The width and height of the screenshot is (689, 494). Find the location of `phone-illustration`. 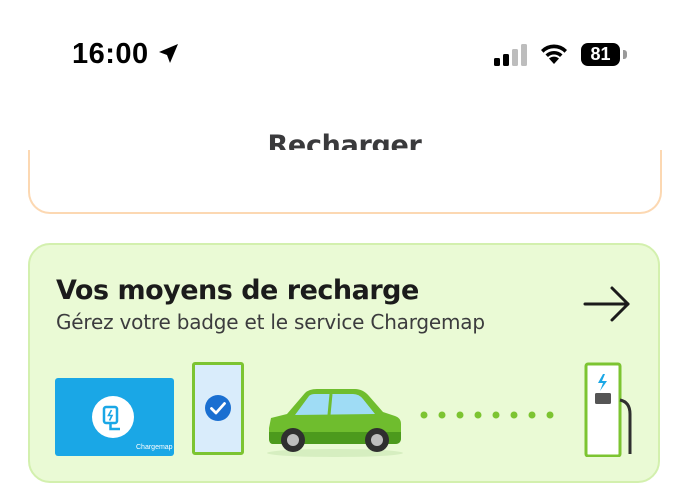

phone-illustration is located at coordinates (218, 408).